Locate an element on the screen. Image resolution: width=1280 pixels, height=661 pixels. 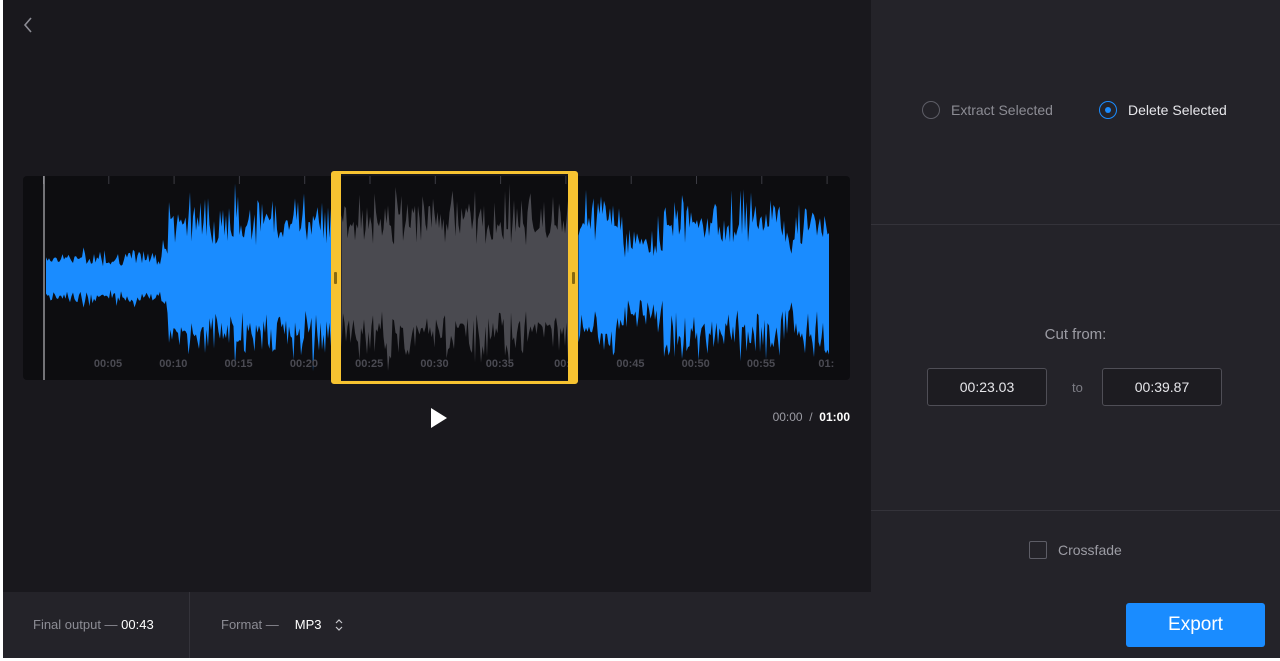
crossfade-label: Crossfade is located at coordinates (1090, 550).